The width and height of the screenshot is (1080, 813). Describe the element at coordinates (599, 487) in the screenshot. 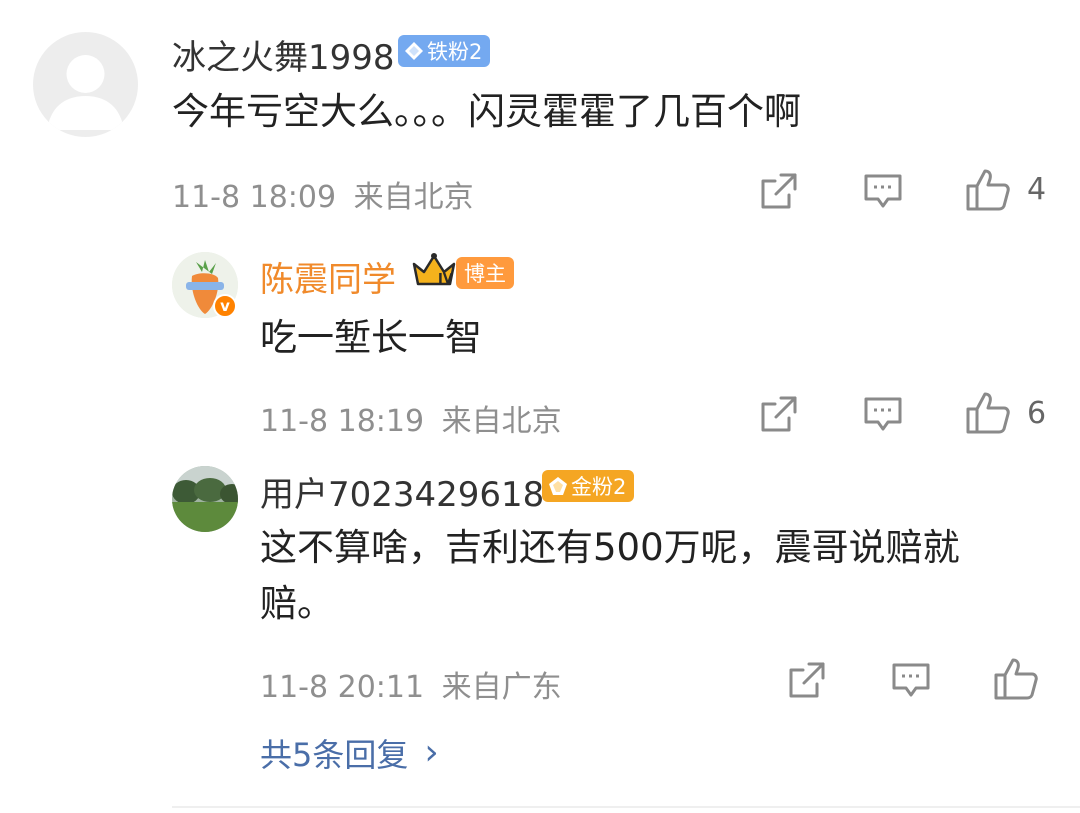

I see `fan-badge-label: 金粉2` at that location.